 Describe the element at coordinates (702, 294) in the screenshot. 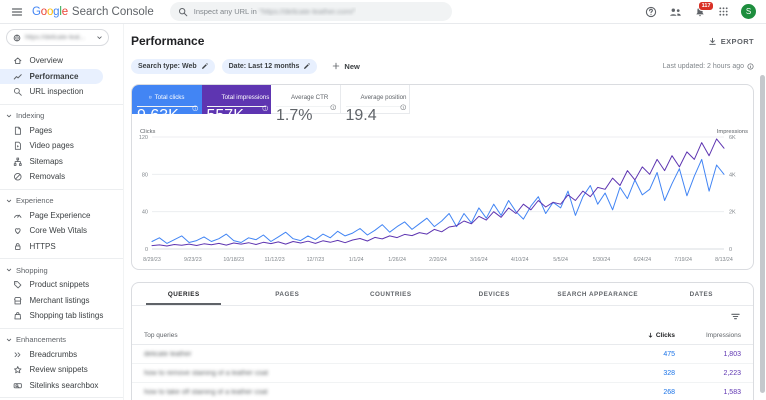

I see `tab-dates: DATES` at that location.